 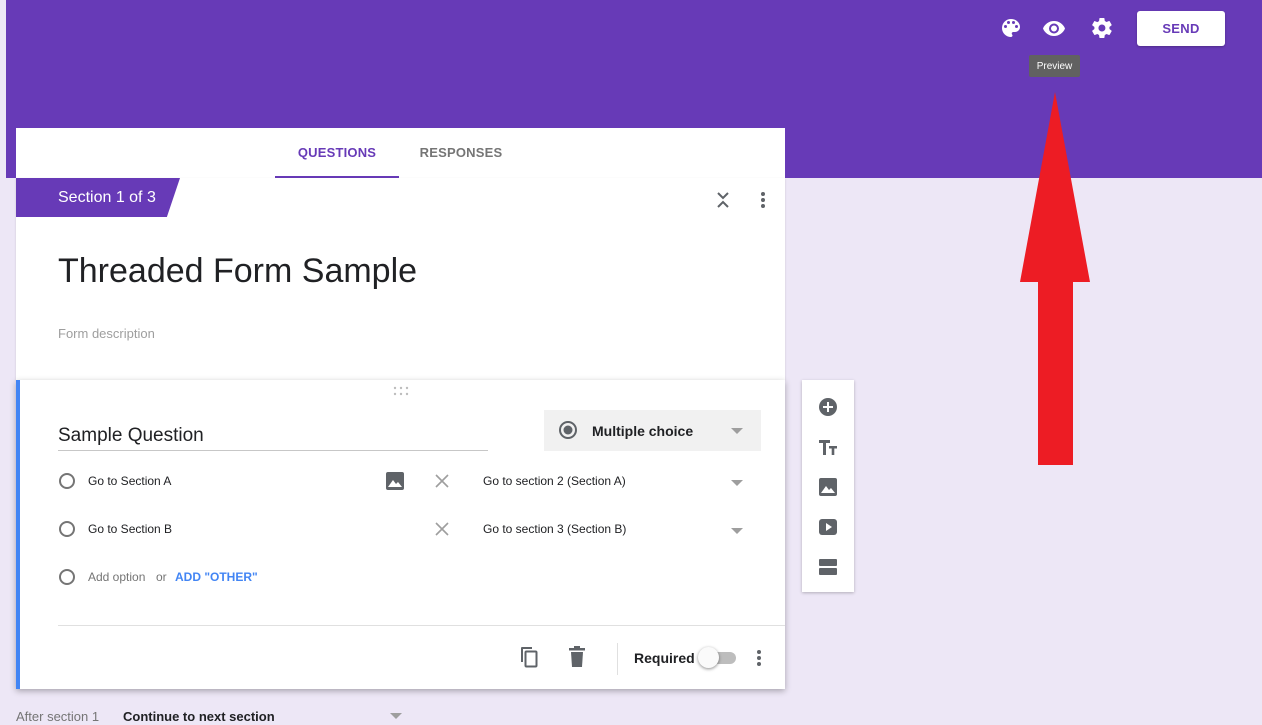 What do you see at coordinates (617, 659) in the screenshot?
I see `footer-separator` at bounding box center [617, 659].